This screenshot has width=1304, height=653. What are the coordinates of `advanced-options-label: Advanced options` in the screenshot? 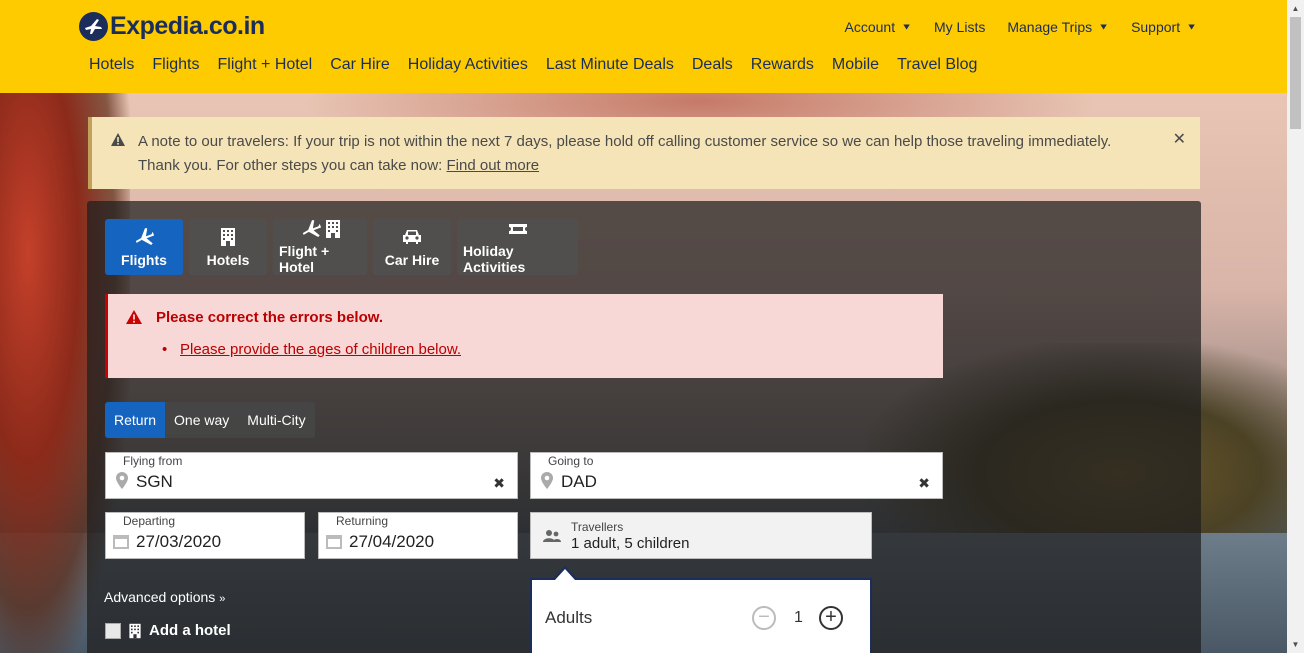 It's located at (160, 597).